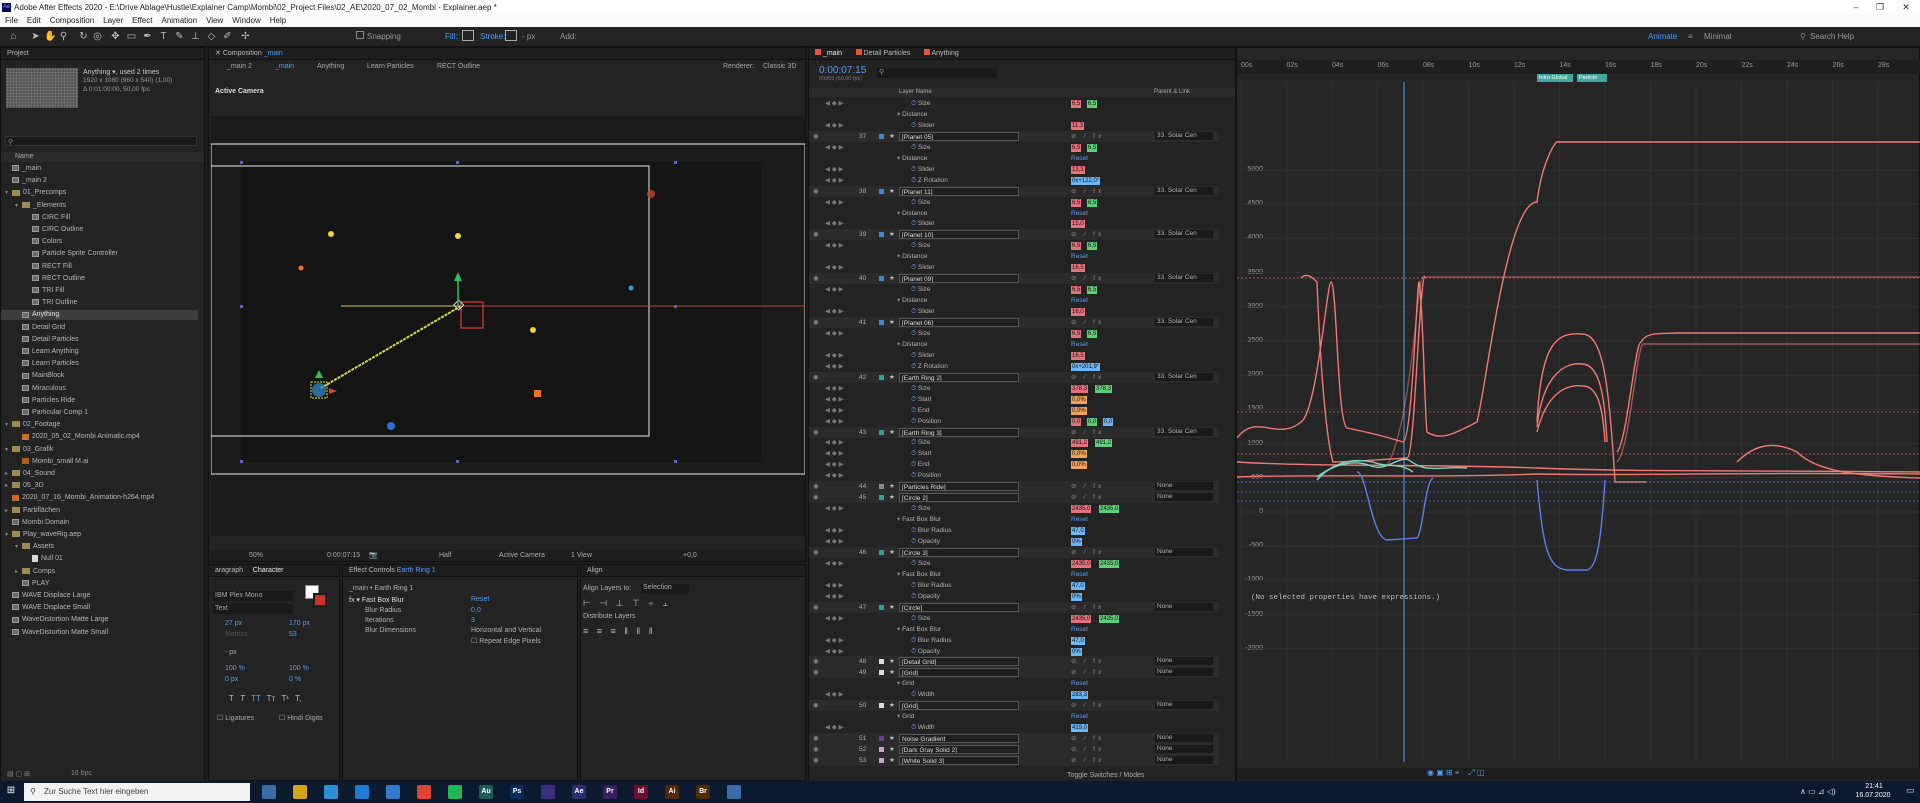 The image size is (1920, 803). What do you see at coordinates (137, 792) in the screenshot?
I see `taskbar-search-input: ⚲ Zur Suche Text hier eingeben` at bounding box center [137, 792].